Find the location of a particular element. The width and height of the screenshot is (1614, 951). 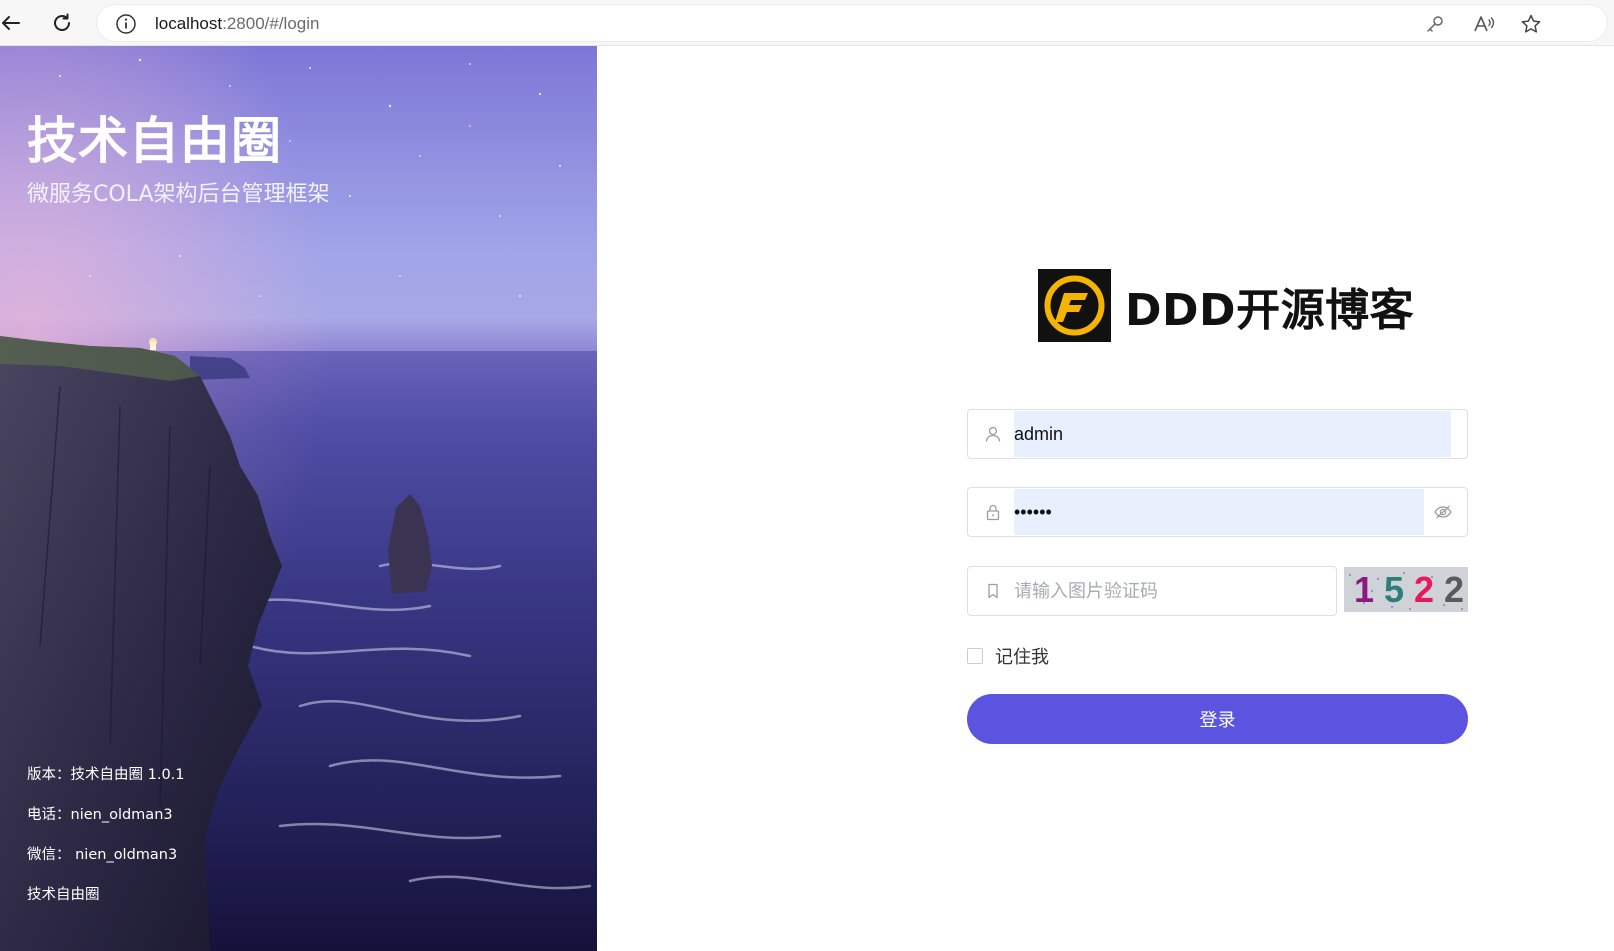

remember-me: 记住我 is located at coordinates (1008, 656).